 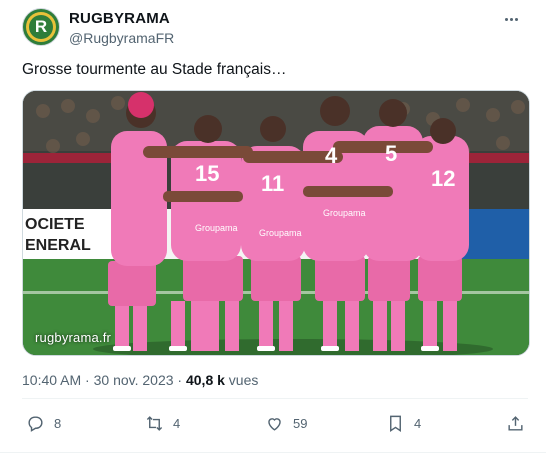 I want to click on retweet-button: 4, so click(x=162, y=423).